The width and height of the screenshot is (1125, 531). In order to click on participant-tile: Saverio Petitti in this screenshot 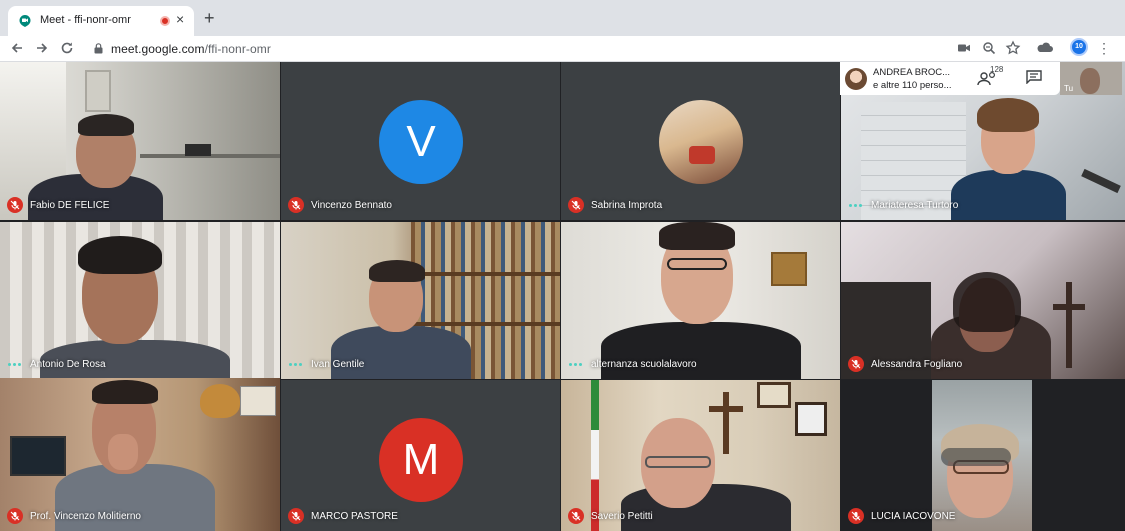, I will do `click(700, 455)`.